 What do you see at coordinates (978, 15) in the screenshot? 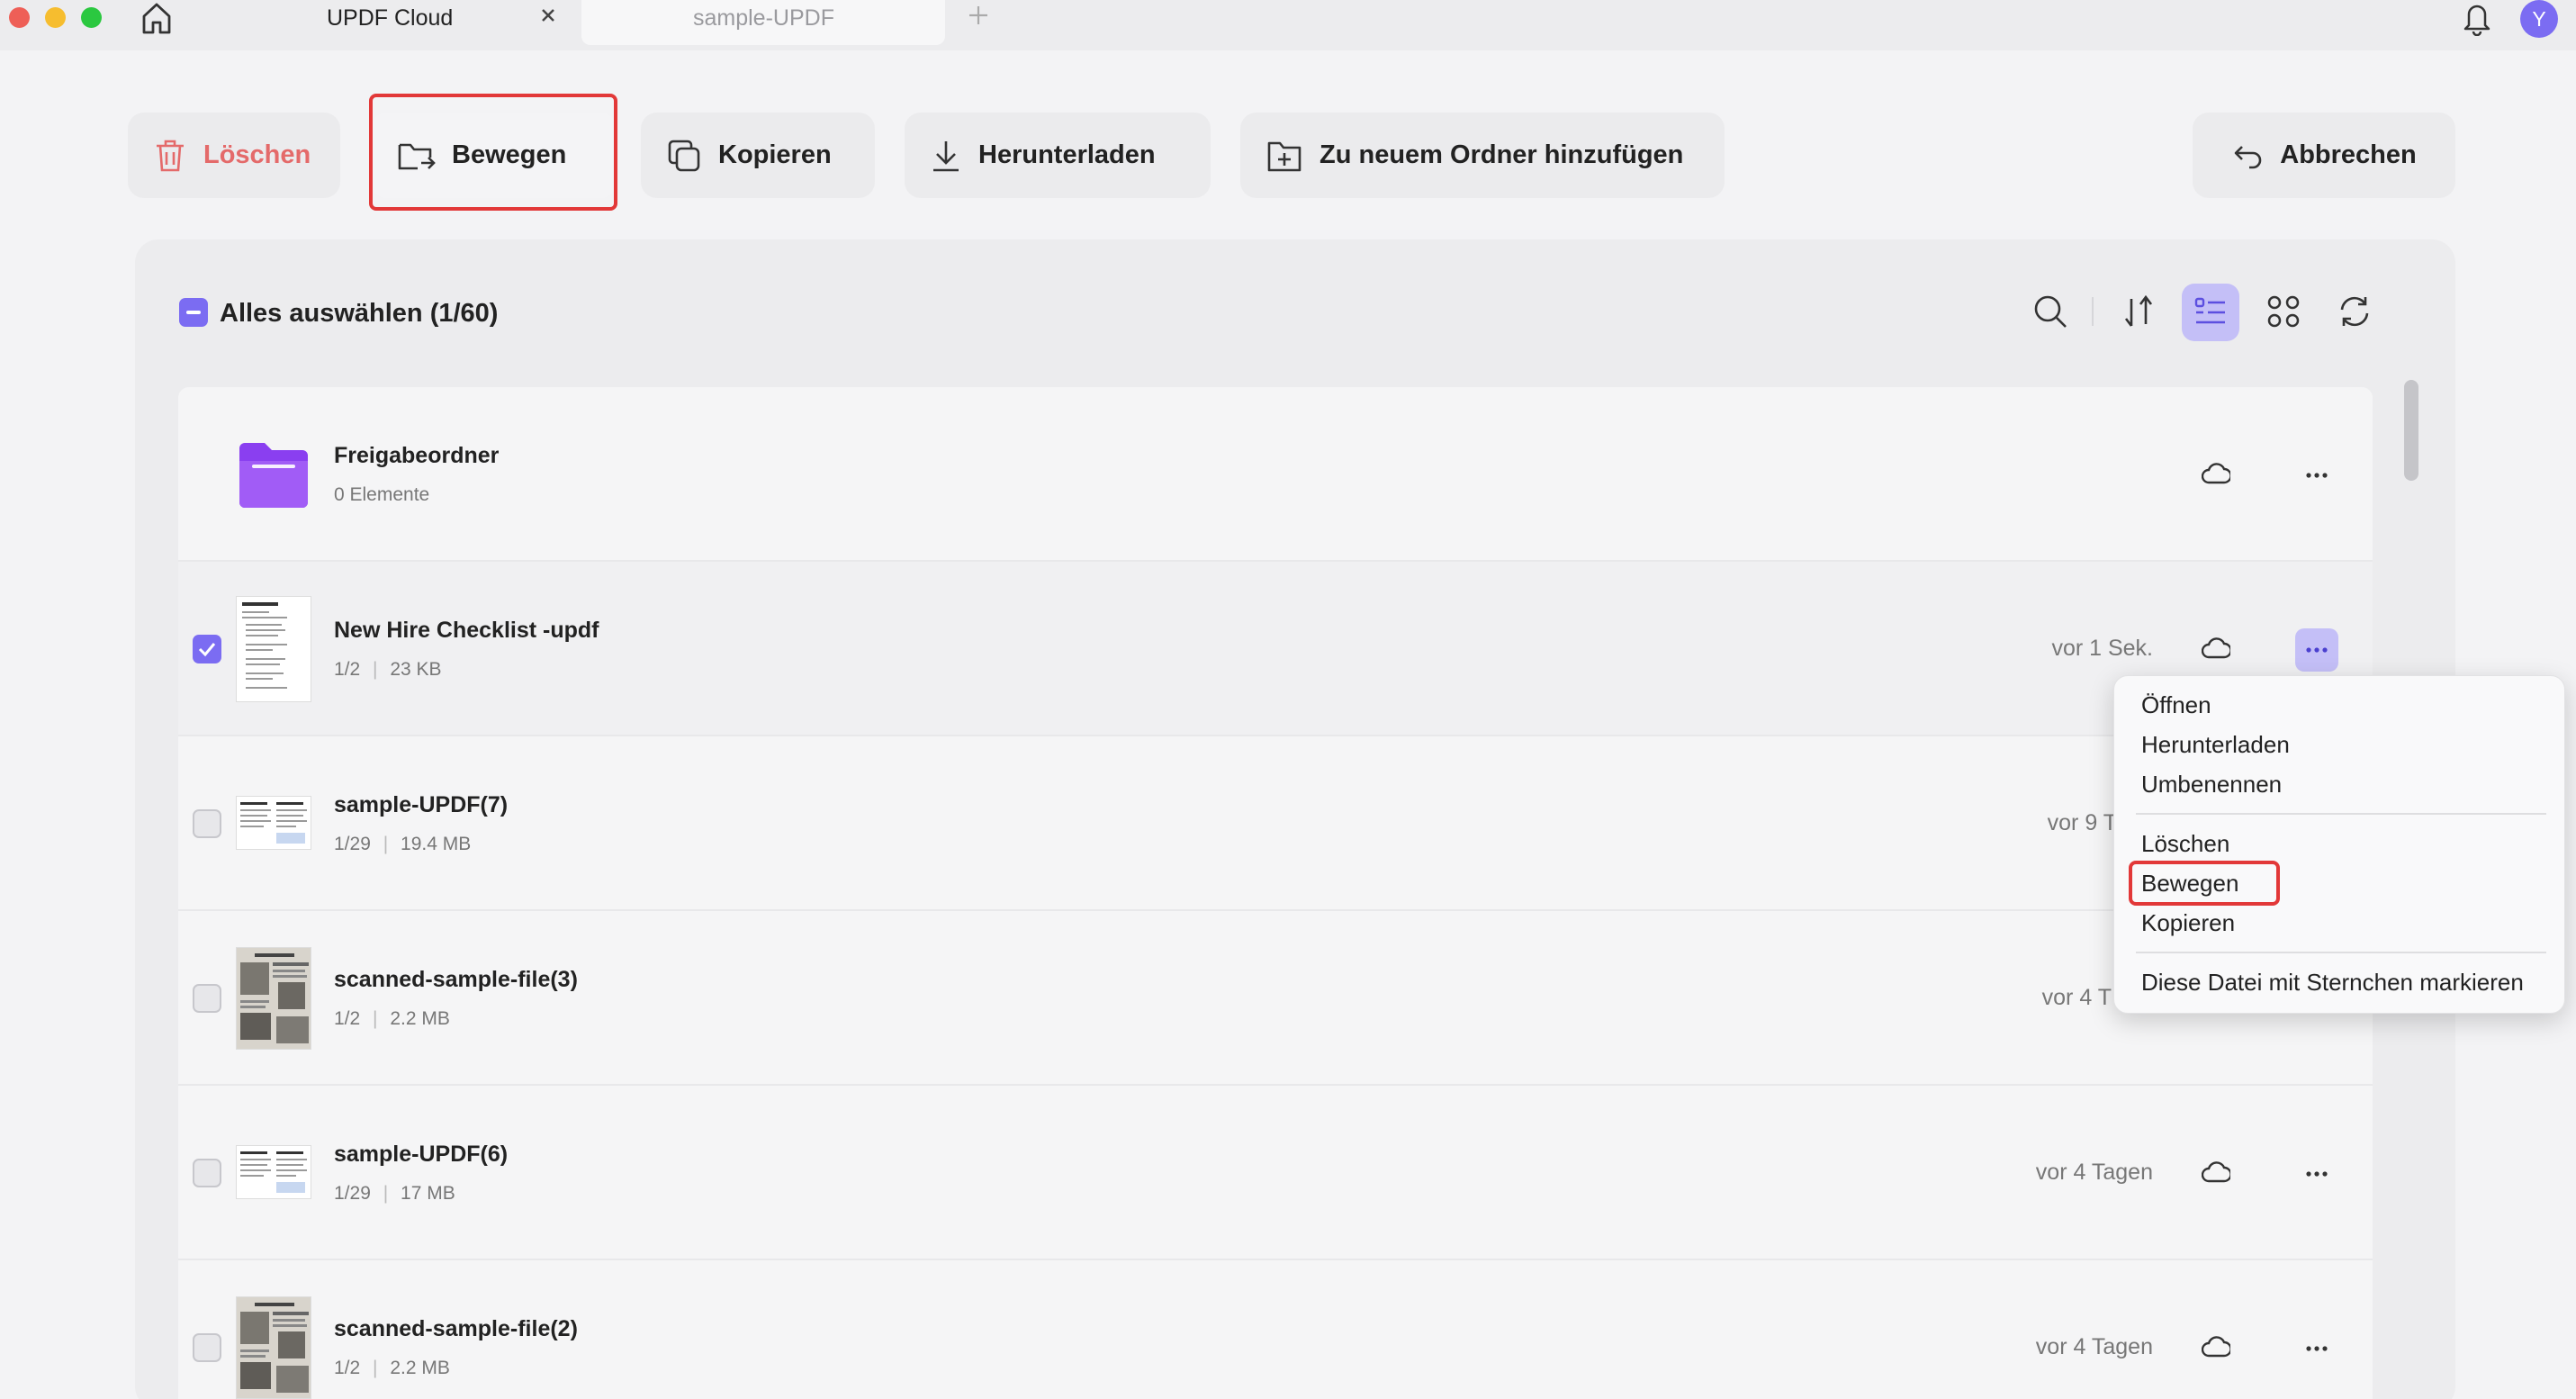
I see `plus-icon` at bounding box center [978, 15].